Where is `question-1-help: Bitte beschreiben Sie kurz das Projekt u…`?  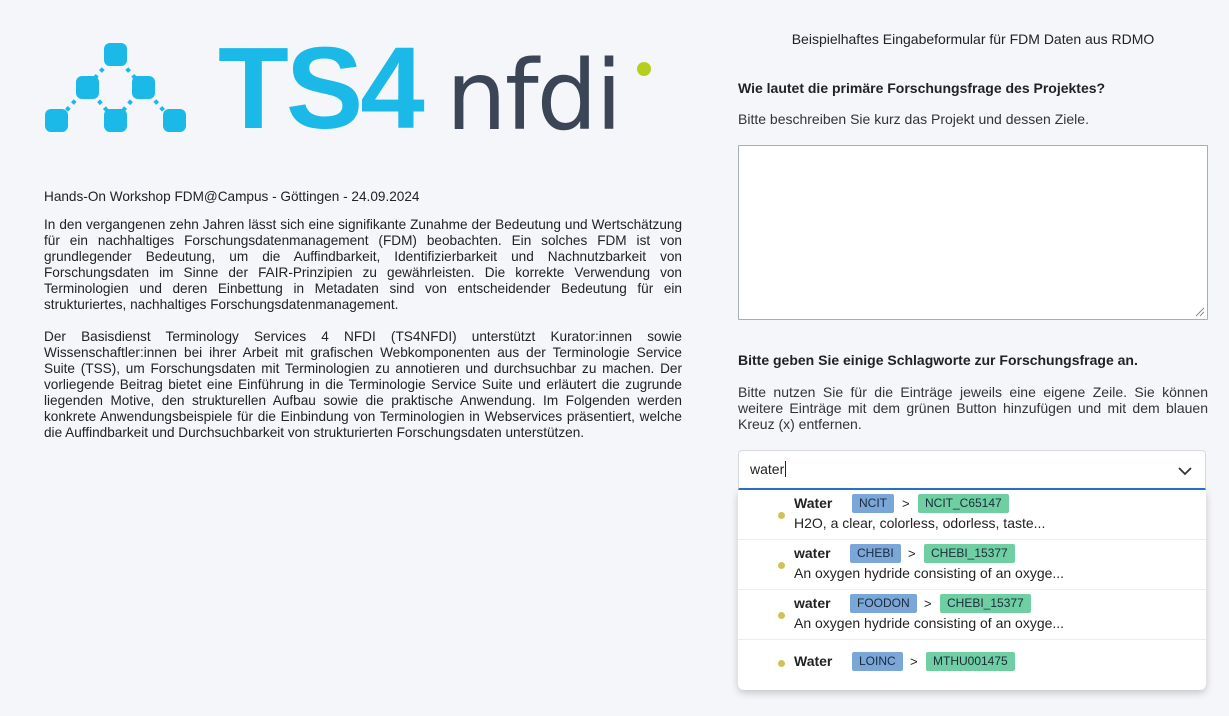
question-1-help: Bitte beschreiben Sie kurz das Projekt u… is located at coordinates (913, 119).